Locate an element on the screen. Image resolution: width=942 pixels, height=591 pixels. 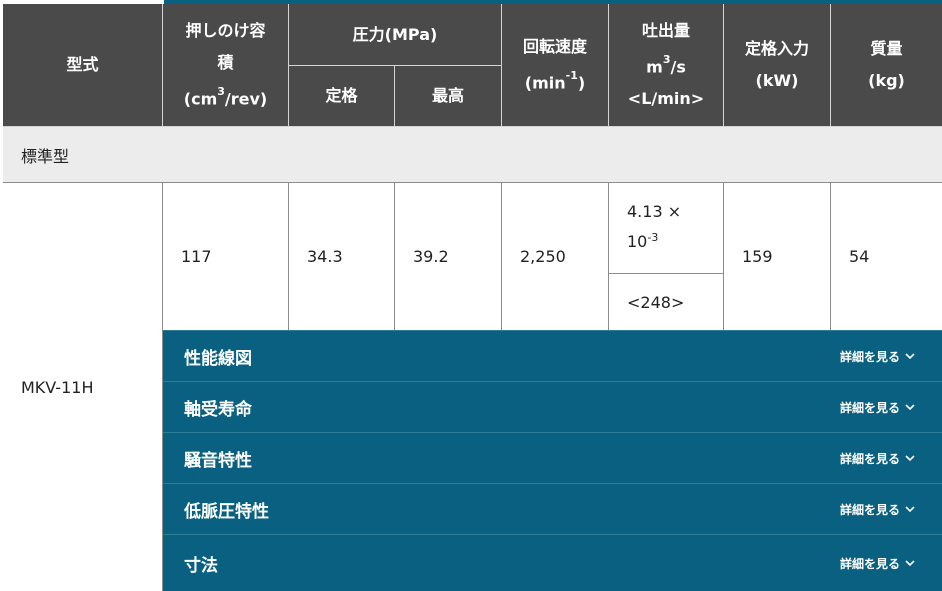
header-pressure-max: 最高 is located at coordinates (448, 96).